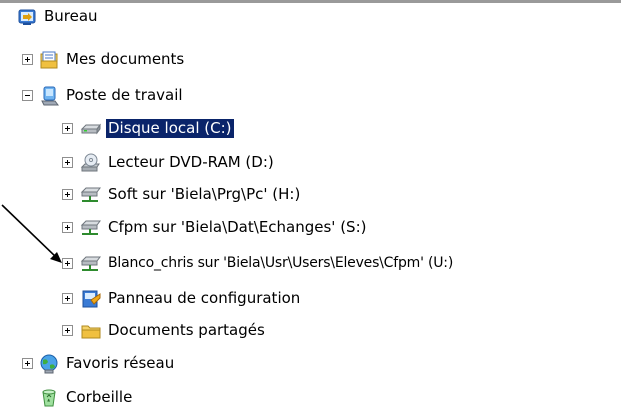  Describe the element at coordinates (49, 96) in the screenshot. I see `my-computer-icon` at that location.